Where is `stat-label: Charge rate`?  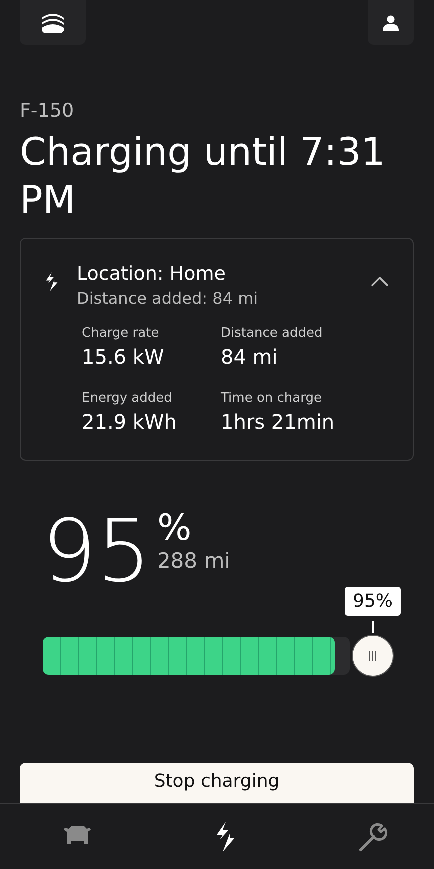
stat-label: Charge rate is located at coordinates (121, 333).